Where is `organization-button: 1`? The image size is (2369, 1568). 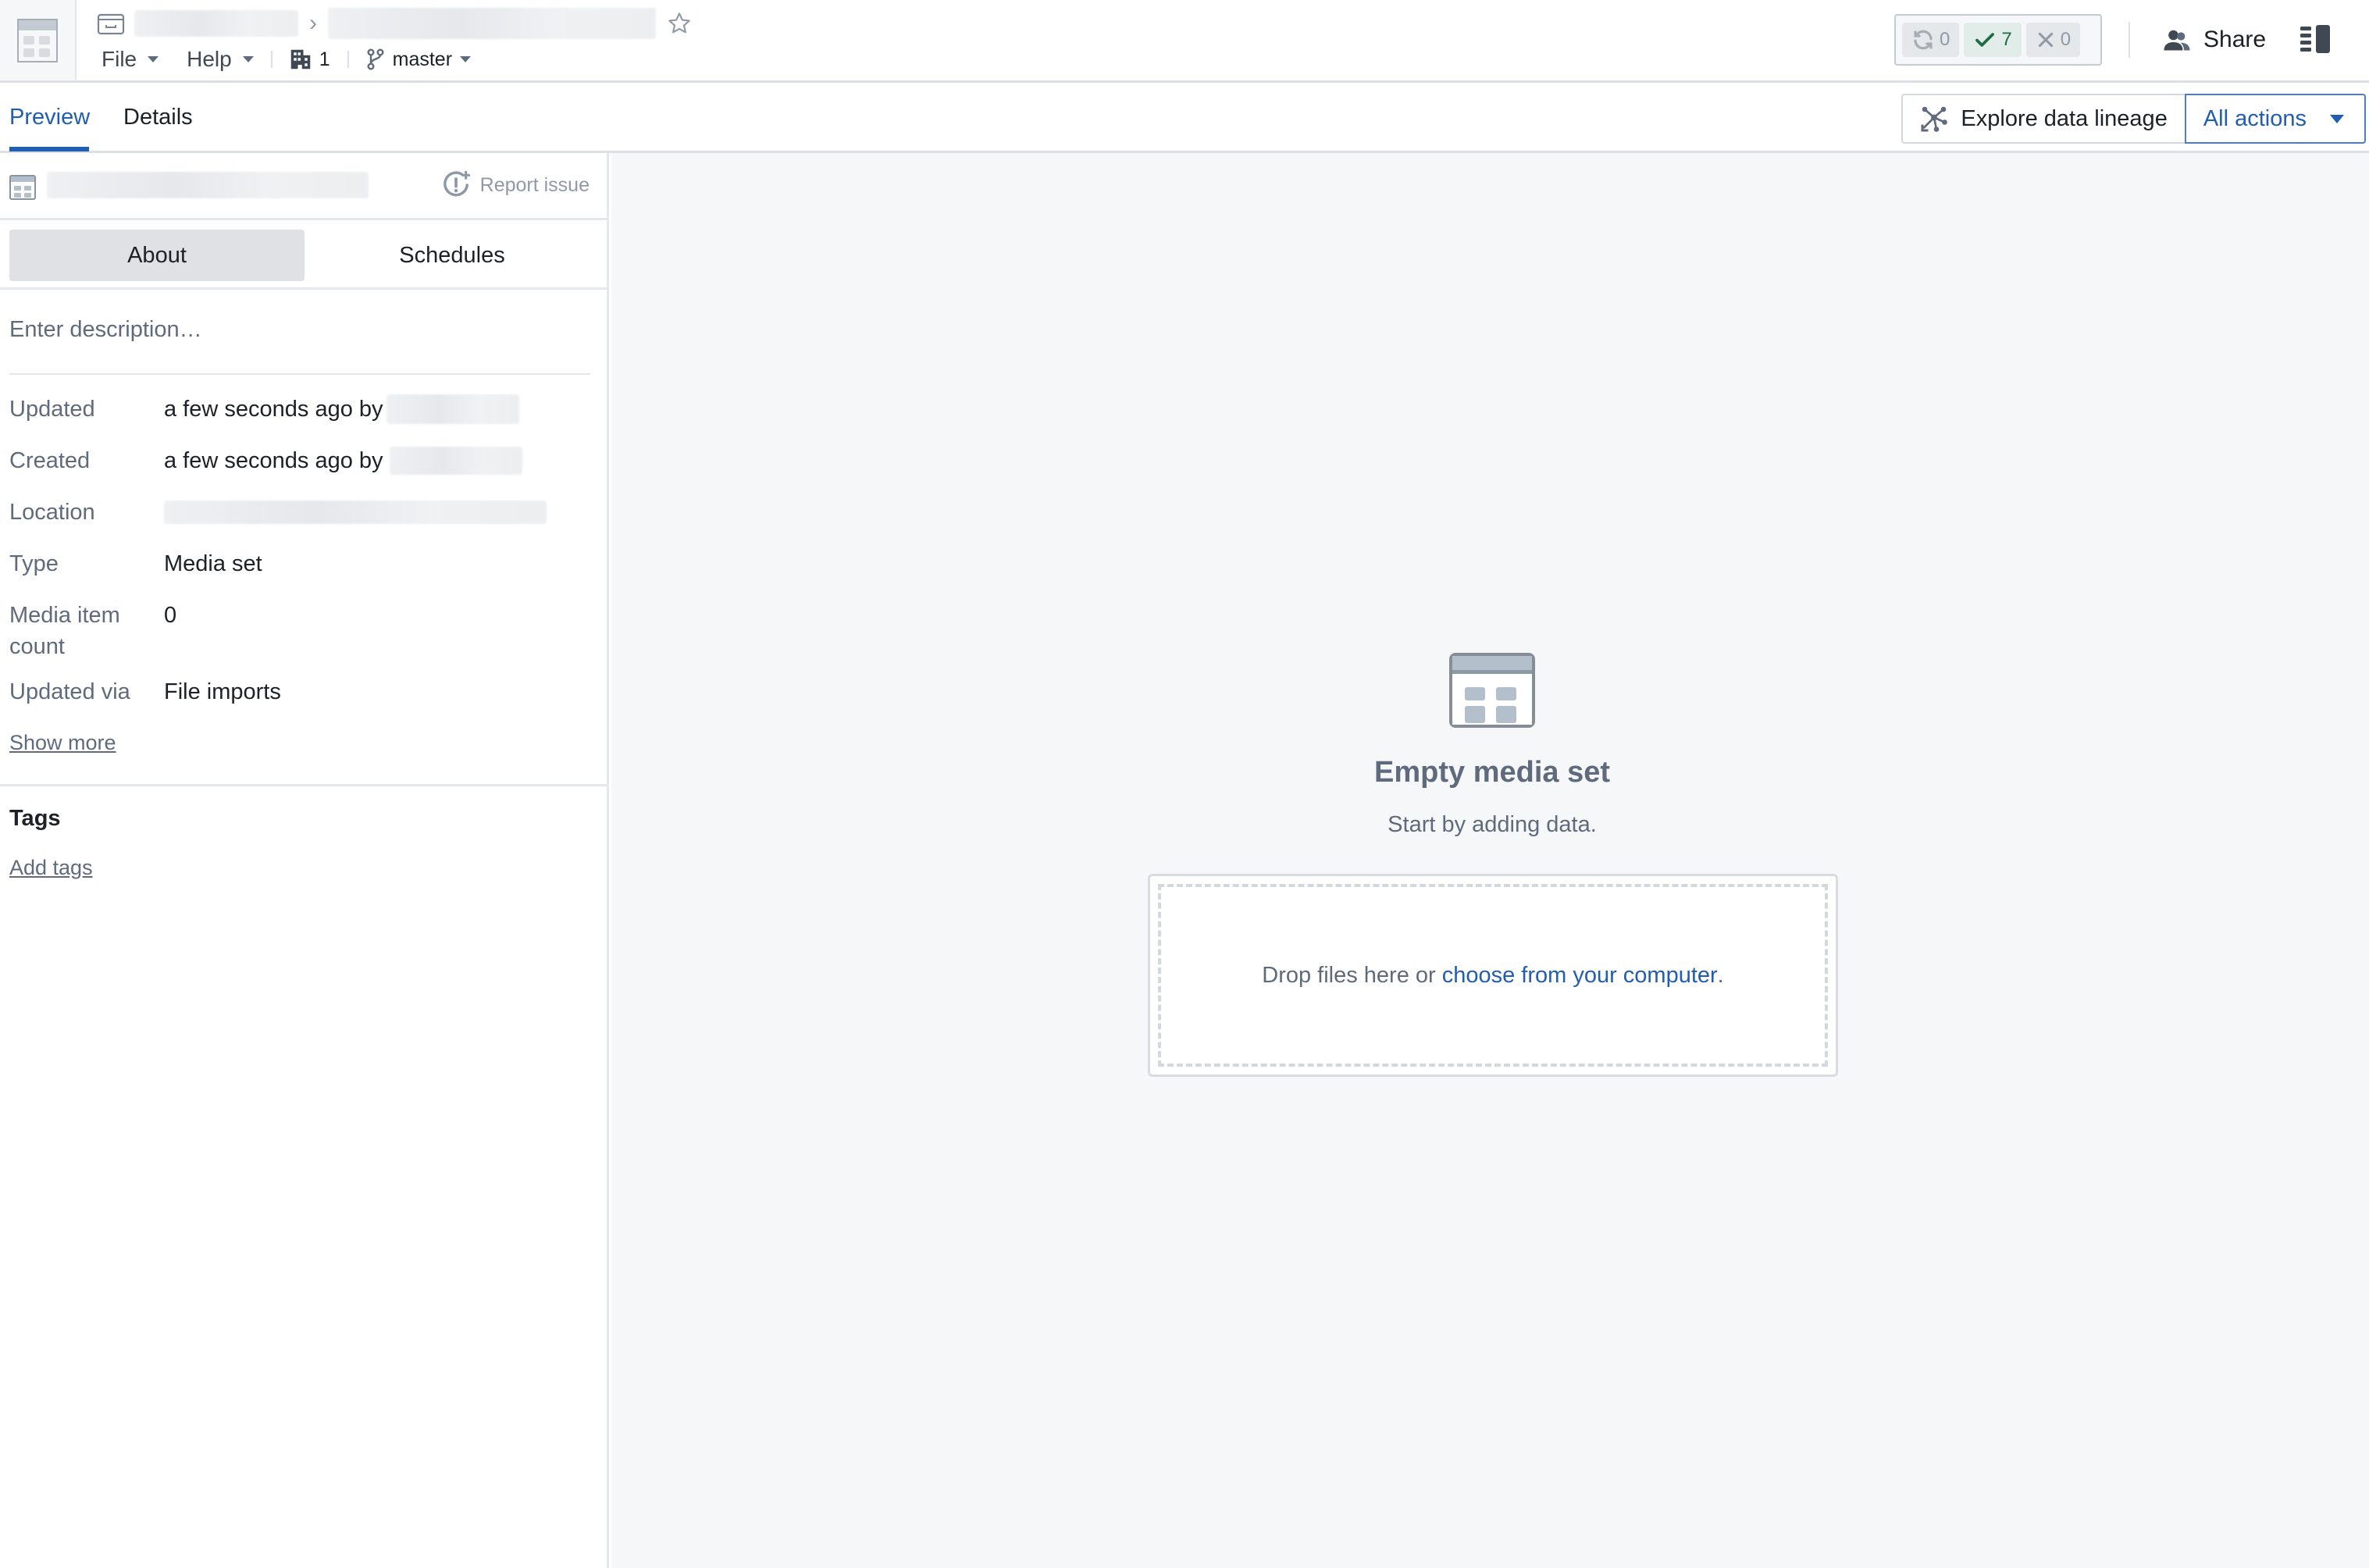
organization-button: 1 is located at coordinates (310, 59).